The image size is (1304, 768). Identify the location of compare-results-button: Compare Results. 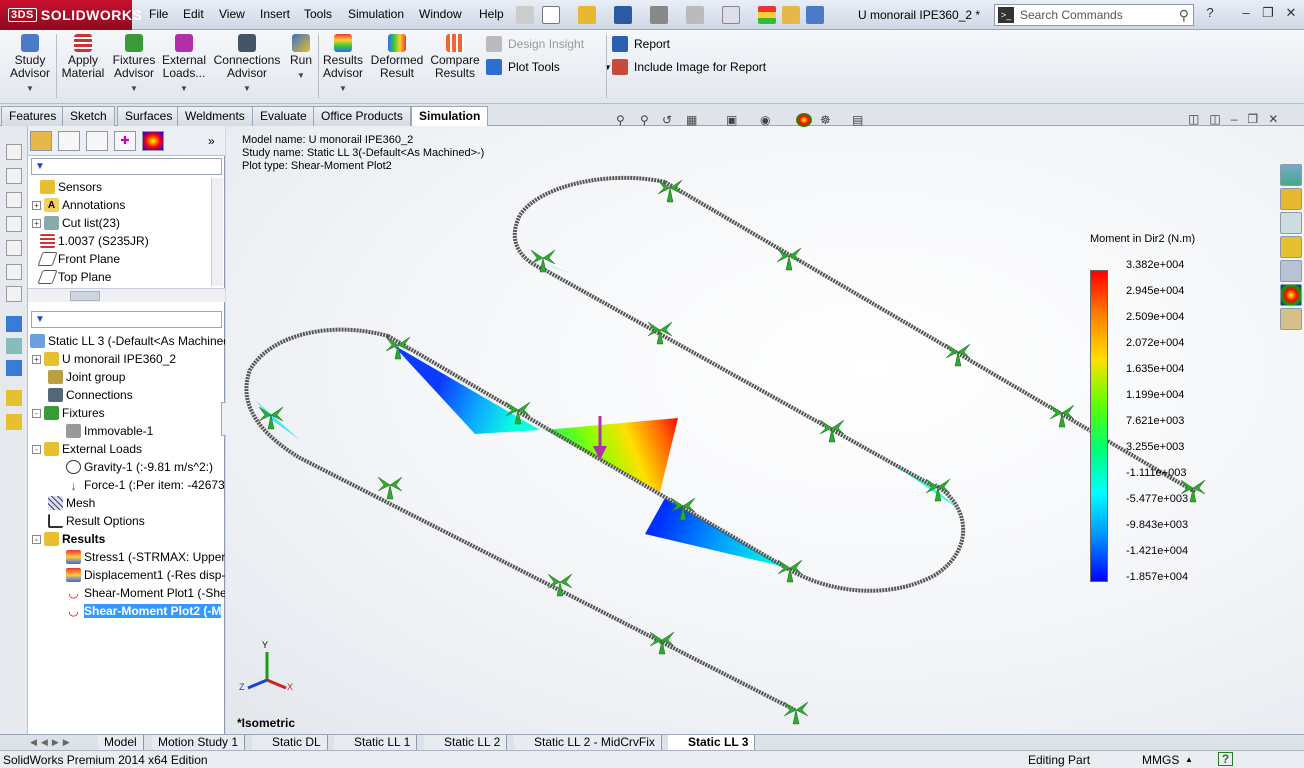
(455, 57).